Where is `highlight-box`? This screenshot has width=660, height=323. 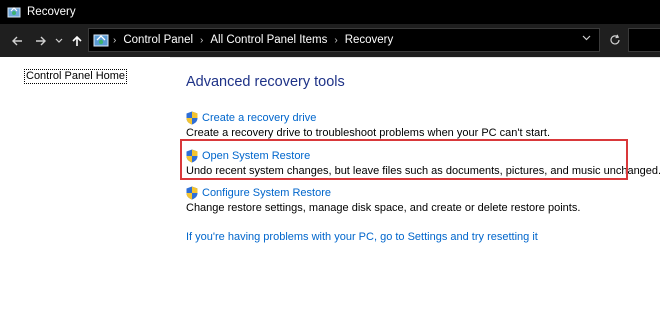 highlight-box is located at coordinates (404, 159).